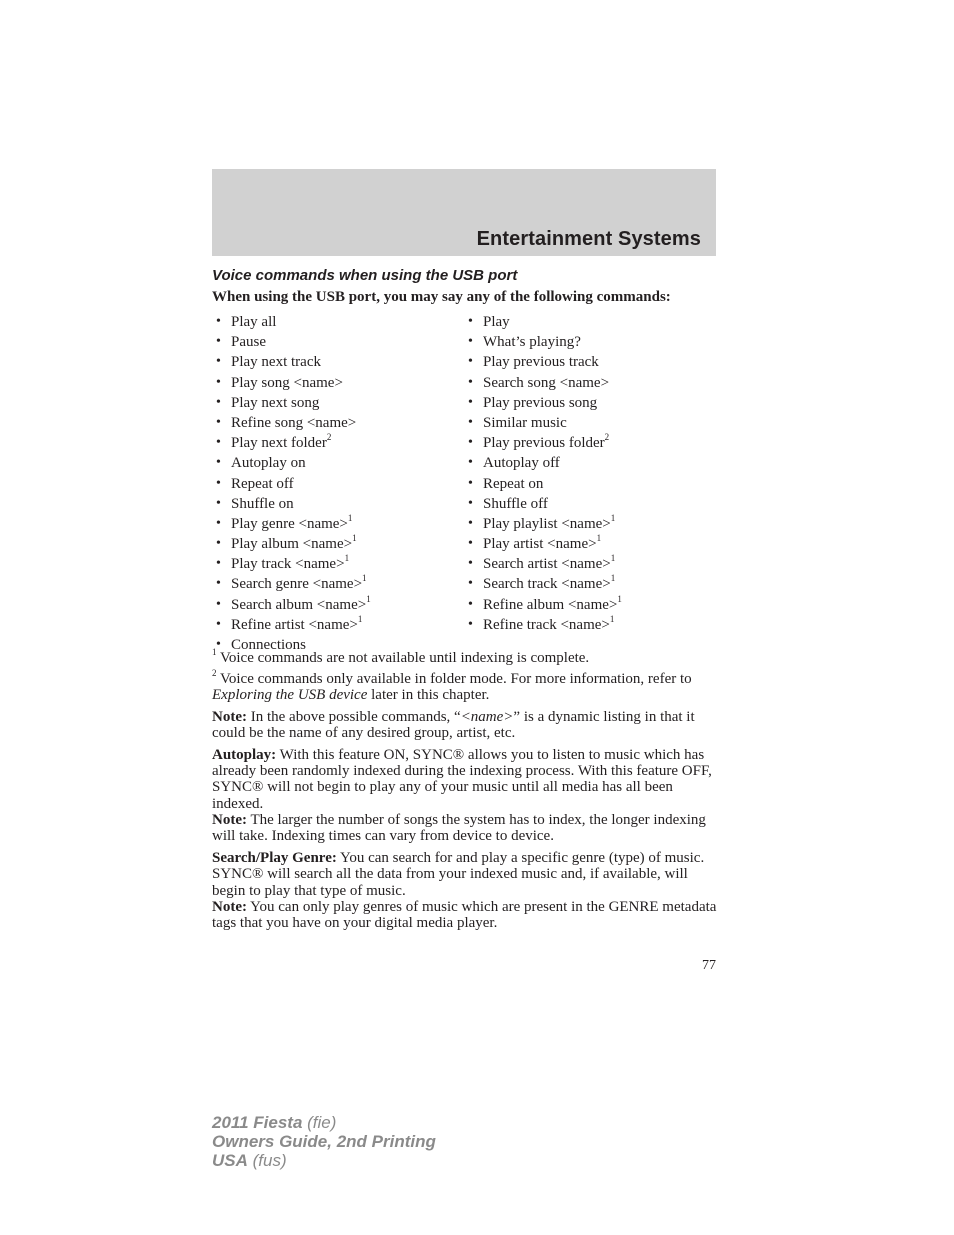 Image resolution: width=954 pixels, height=1235 pixels. Describe the element at coordinates (276, 362) in the screenshot. I see `command-text: Play next track` at that location.